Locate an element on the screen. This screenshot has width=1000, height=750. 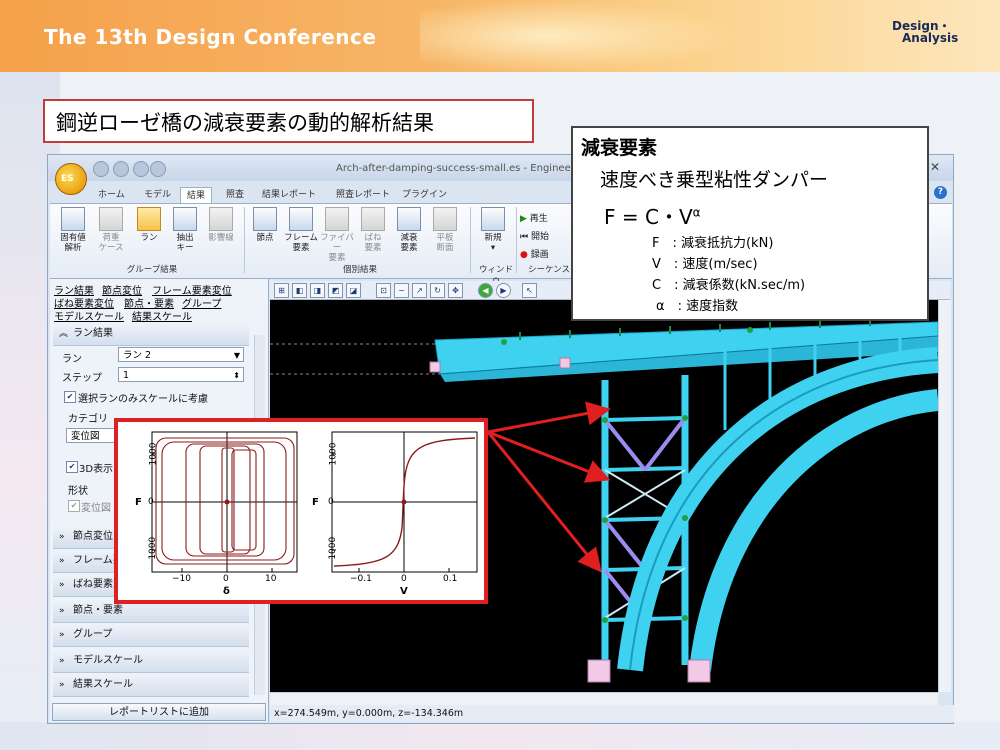
definition-c: C : 減衰係数(kN.sec/m) is located at coordinates (729, 285).